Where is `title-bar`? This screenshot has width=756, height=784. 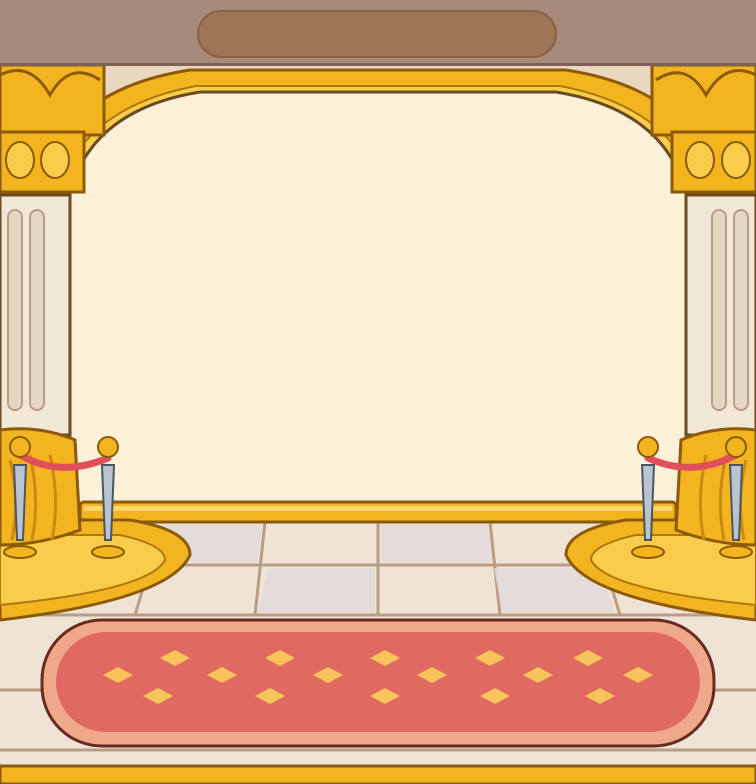
title-bar is located at coordinates (378, 33).